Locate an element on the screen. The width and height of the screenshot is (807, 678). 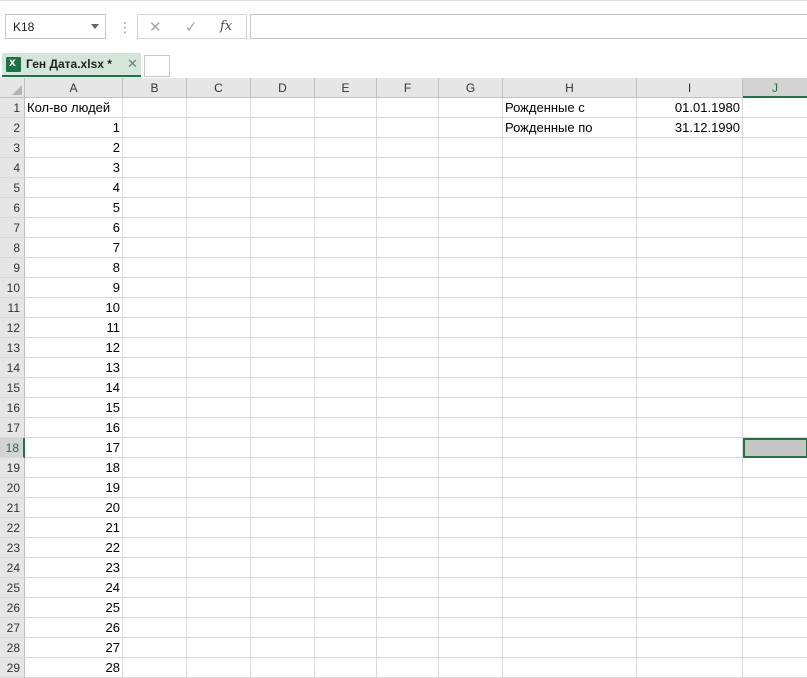
cell-h6 is located at coordinates (570, 208).